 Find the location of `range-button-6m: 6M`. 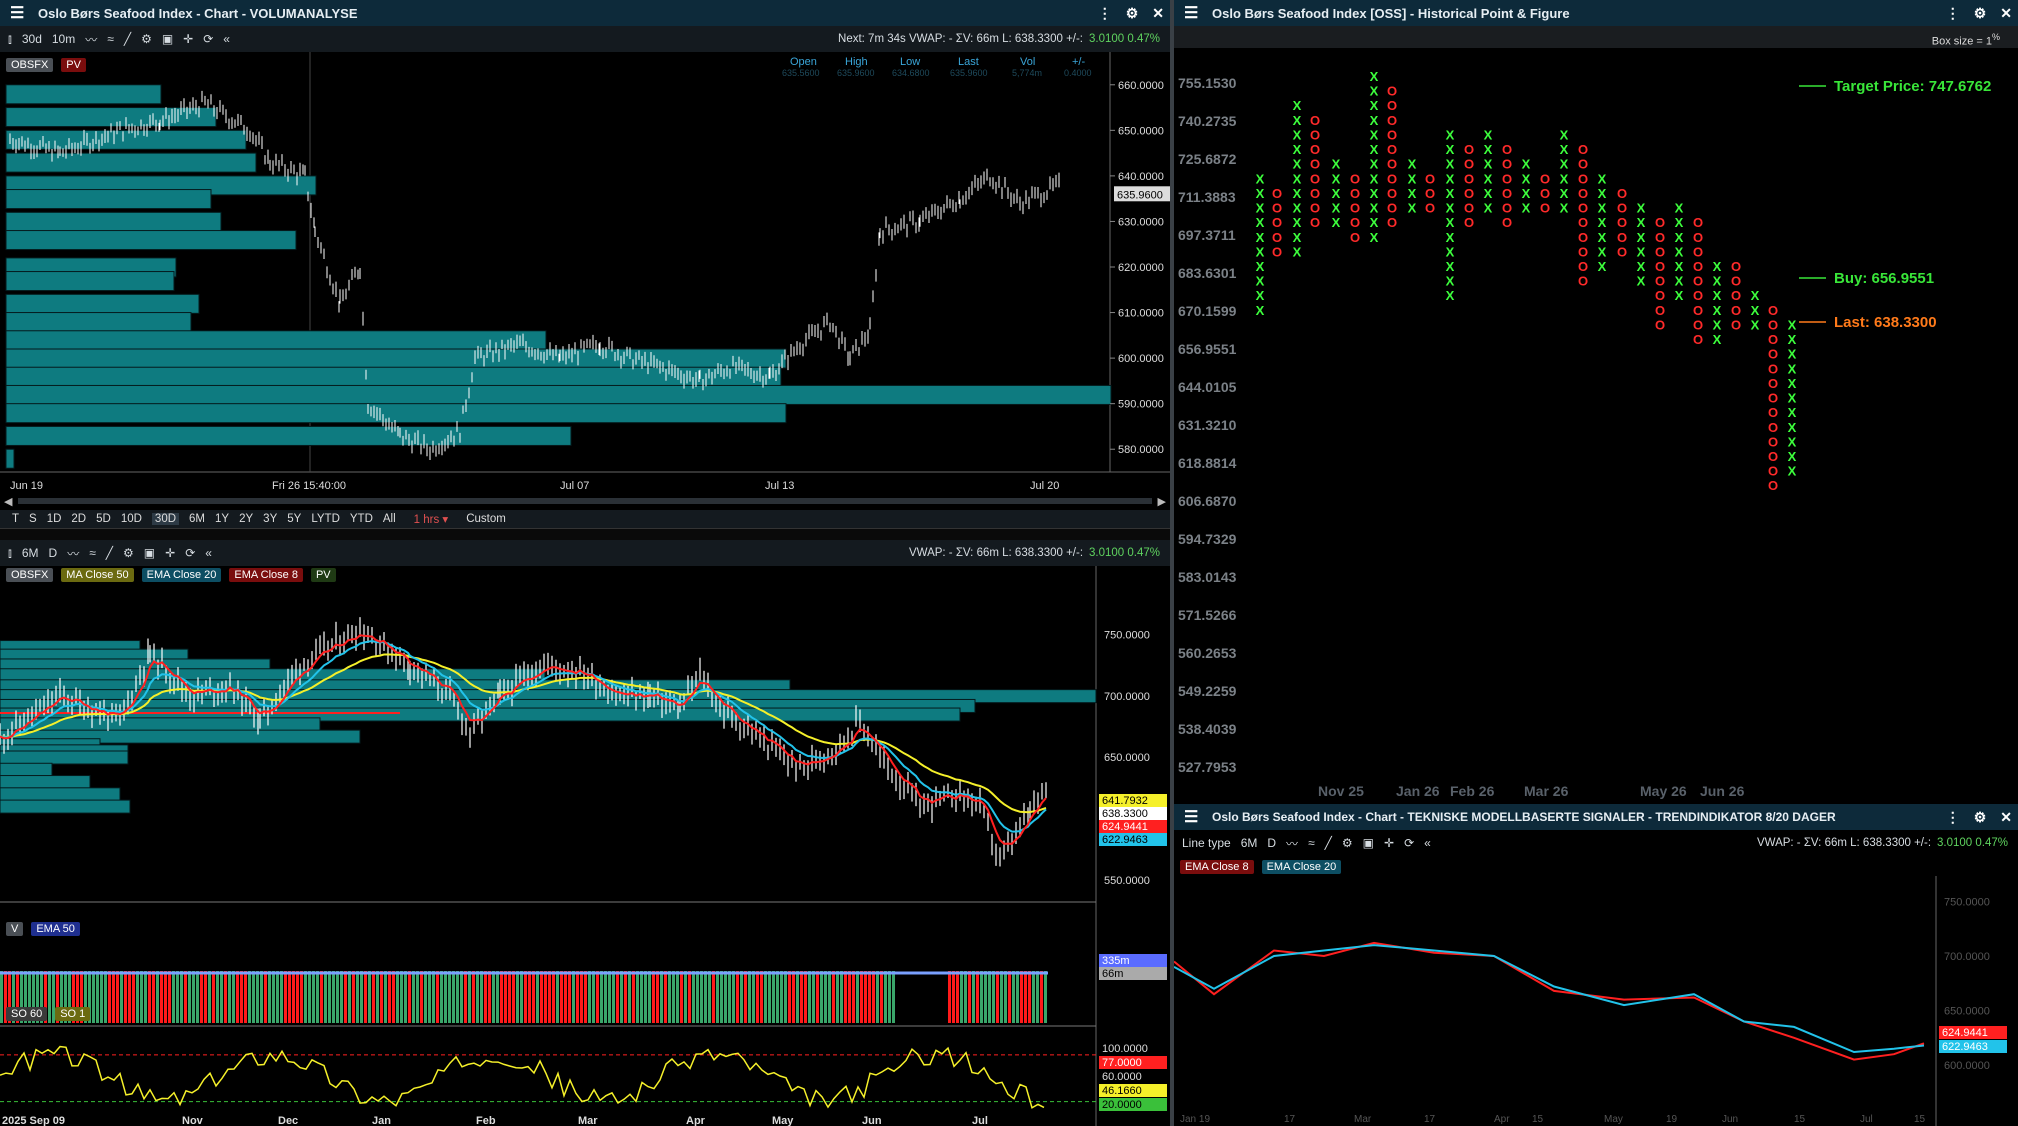

range-button-6m: 6M is located at coordinates (197, 519).